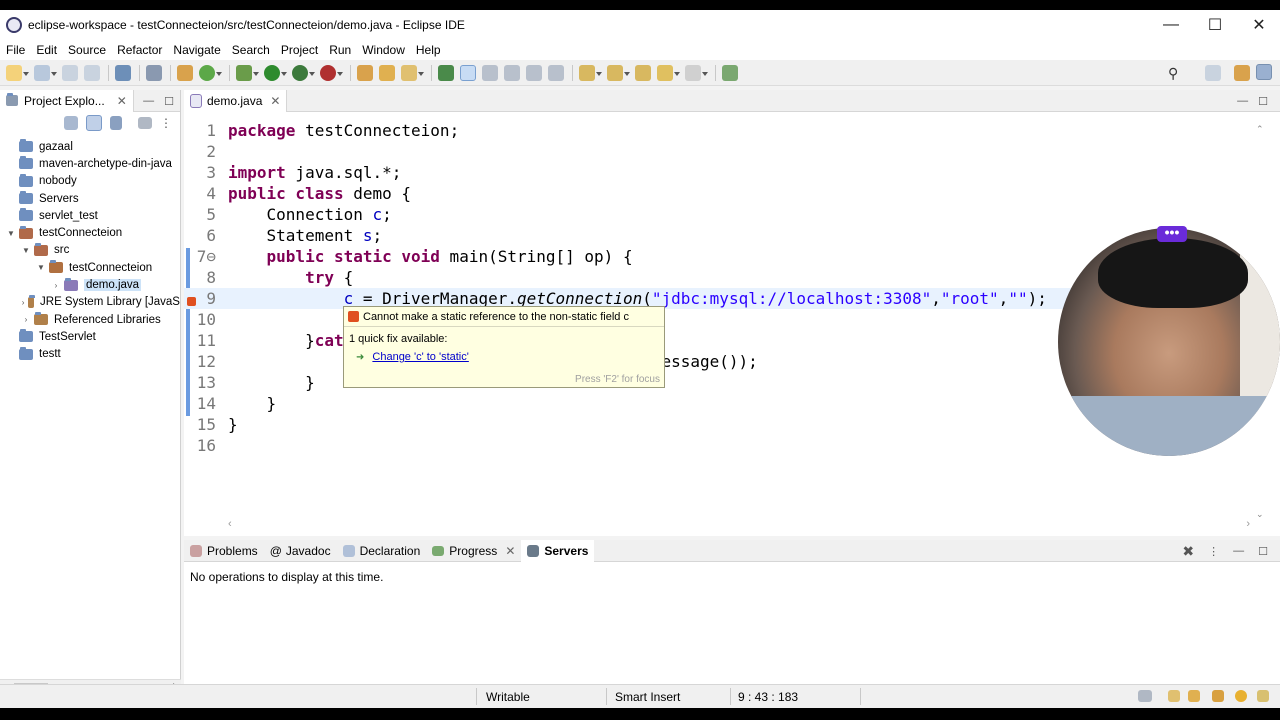 The width and height of the screenshot is (1280, 720). What do you see at coordinates (382, 551) in the screenshot?
I see `tab-declaration: Declaration` at bounding box center [382, 551].